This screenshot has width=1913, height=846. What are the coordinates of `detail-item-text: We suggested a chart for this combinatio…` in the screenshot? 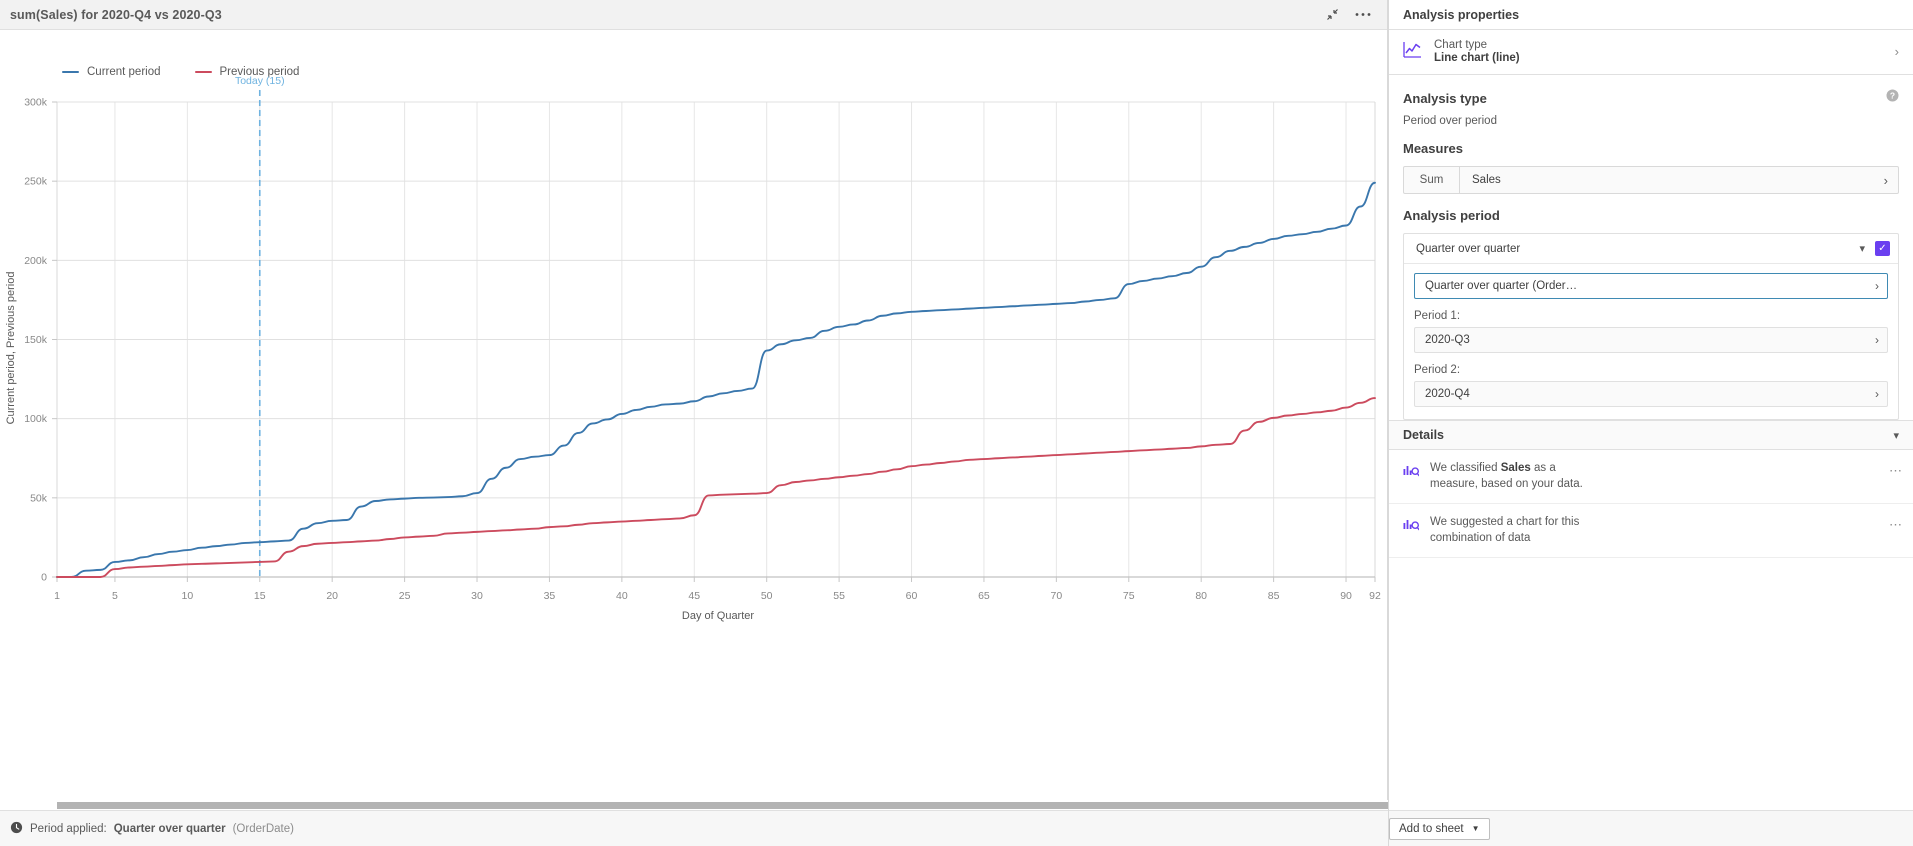 It's located at (1516, 530).